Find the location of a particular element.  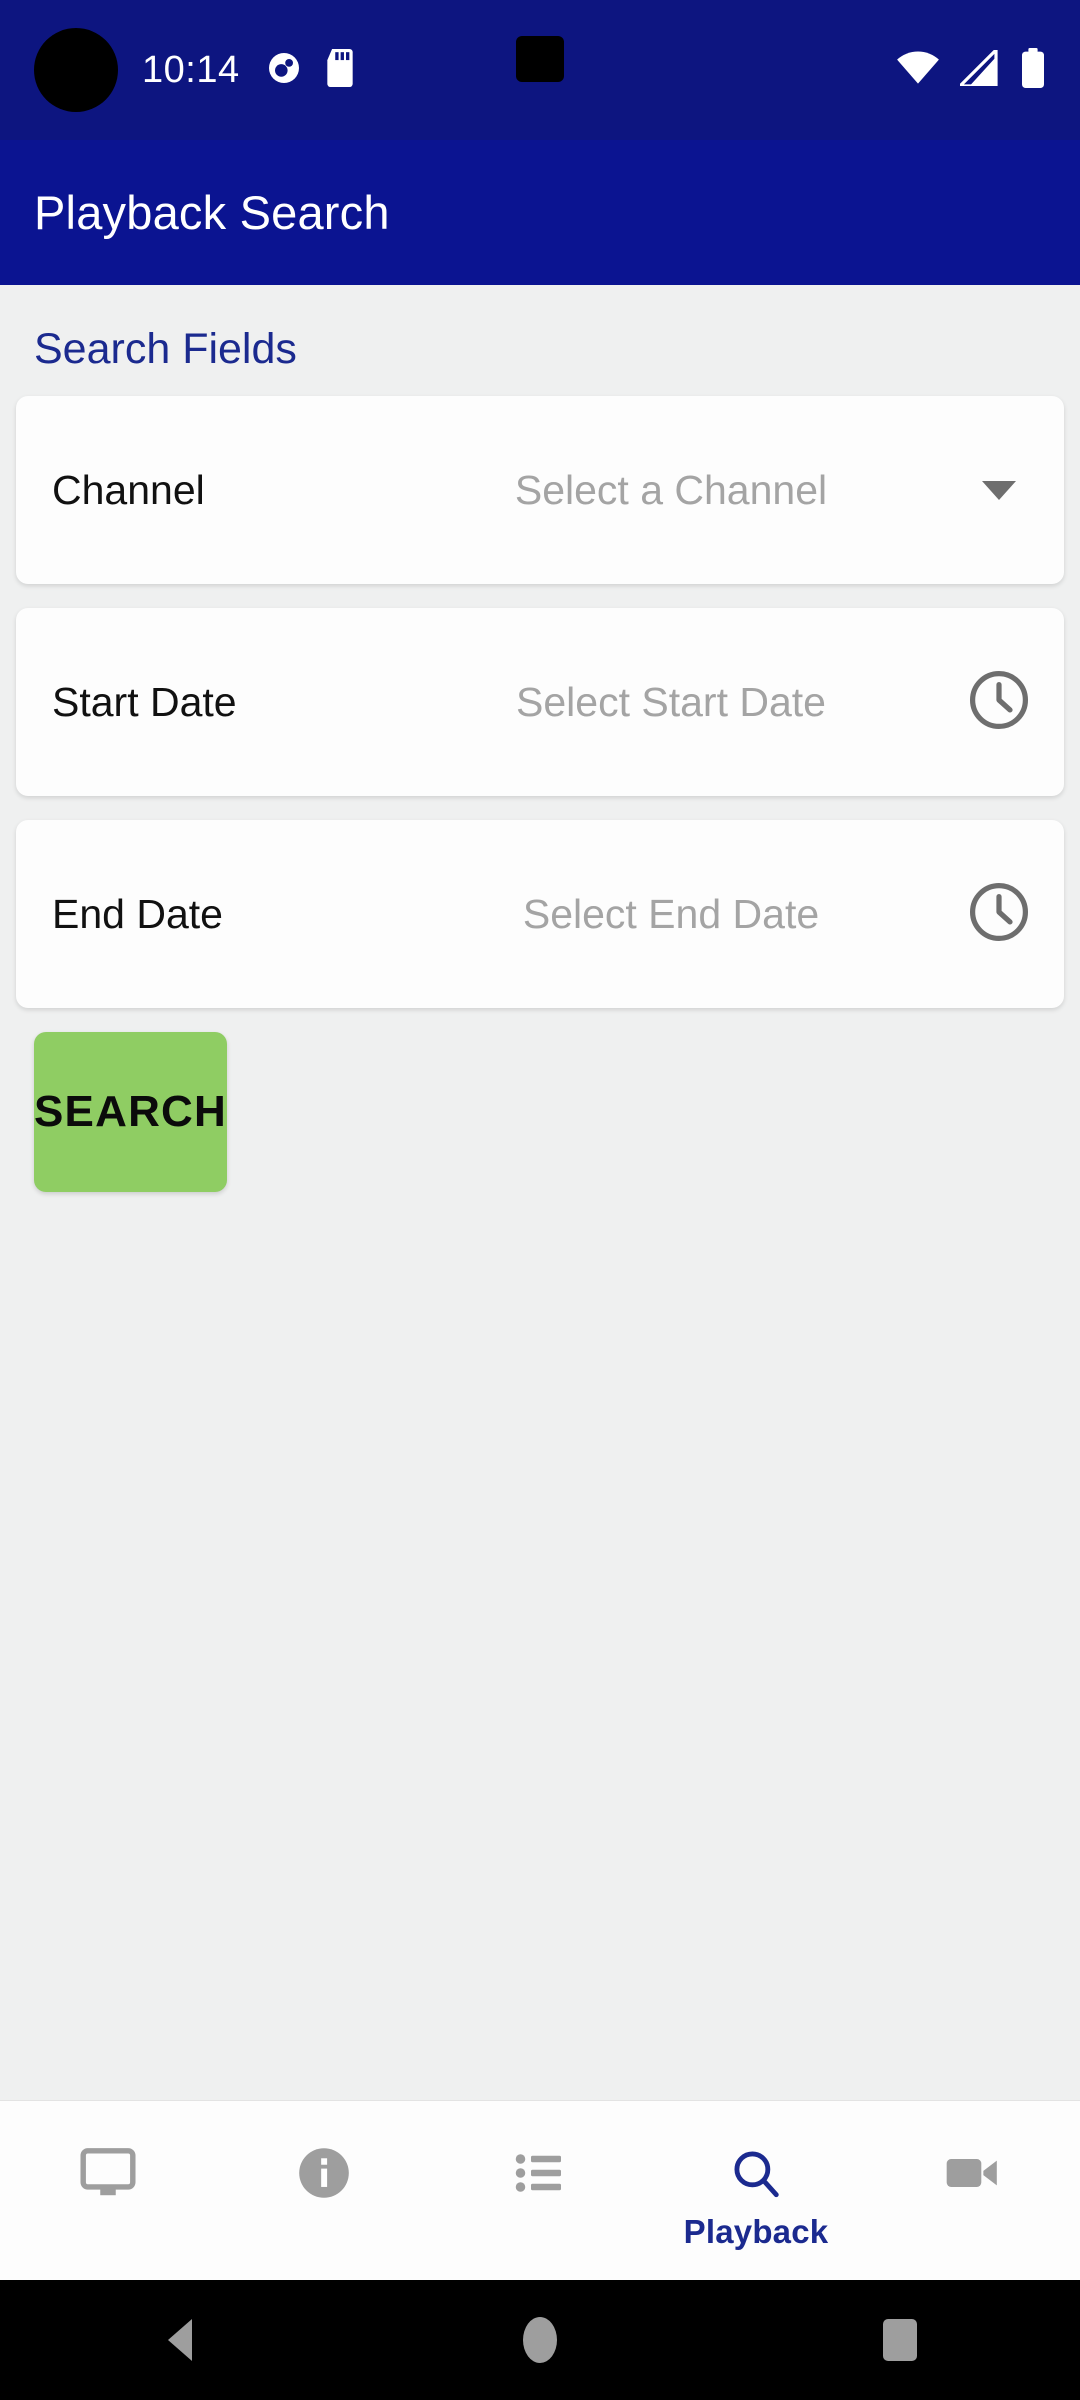

sensor-cutout is located at coordinates (540, 59).